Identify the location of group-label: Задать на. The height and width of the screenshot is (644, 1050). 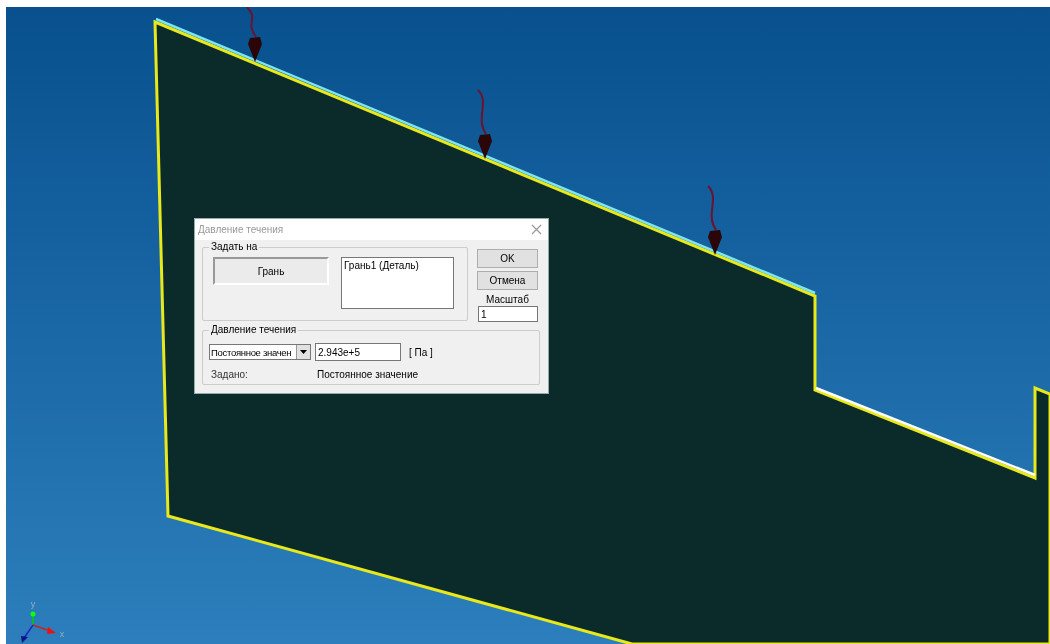
(234, 247).